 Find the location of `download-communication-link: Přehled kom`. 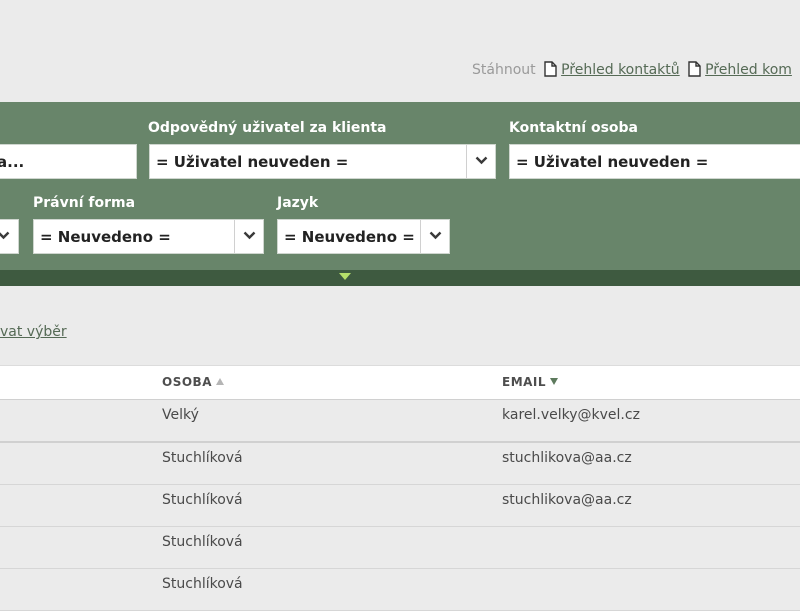

download-communication-link: Přehled kom is located at coordinates (748, 70).